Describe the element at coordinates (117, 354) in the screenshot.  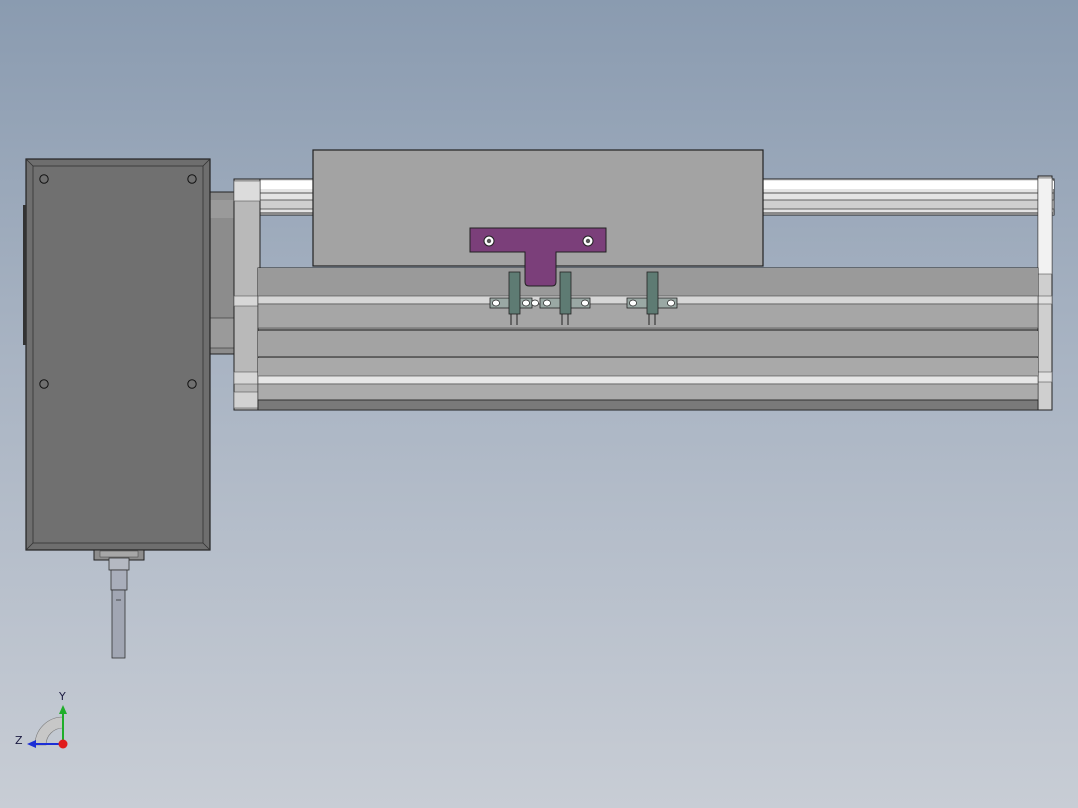
I see `motor-housing` at that location.